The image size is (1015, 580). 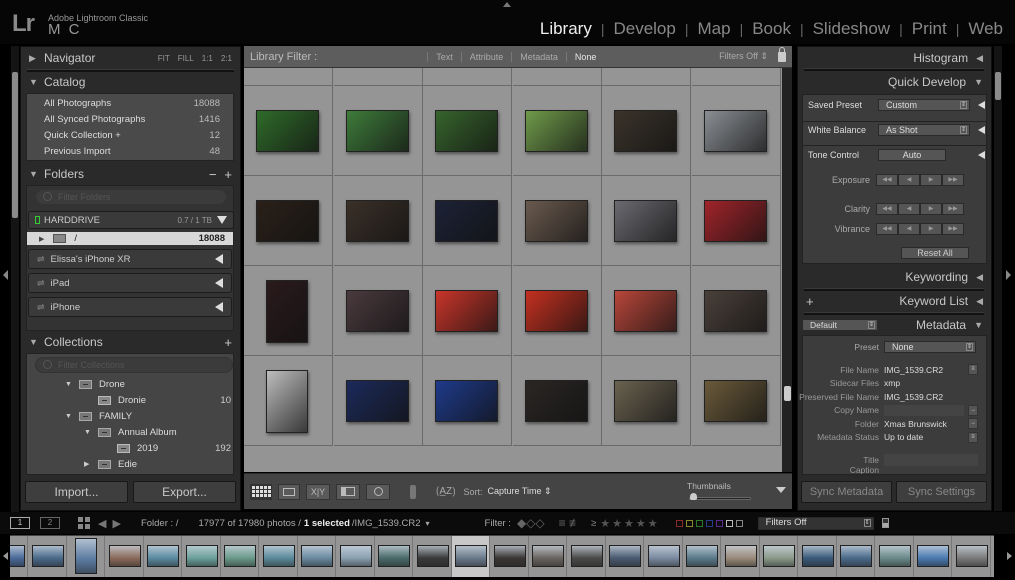 I want to click on grid-view-icon, so click(x=84, y=523).